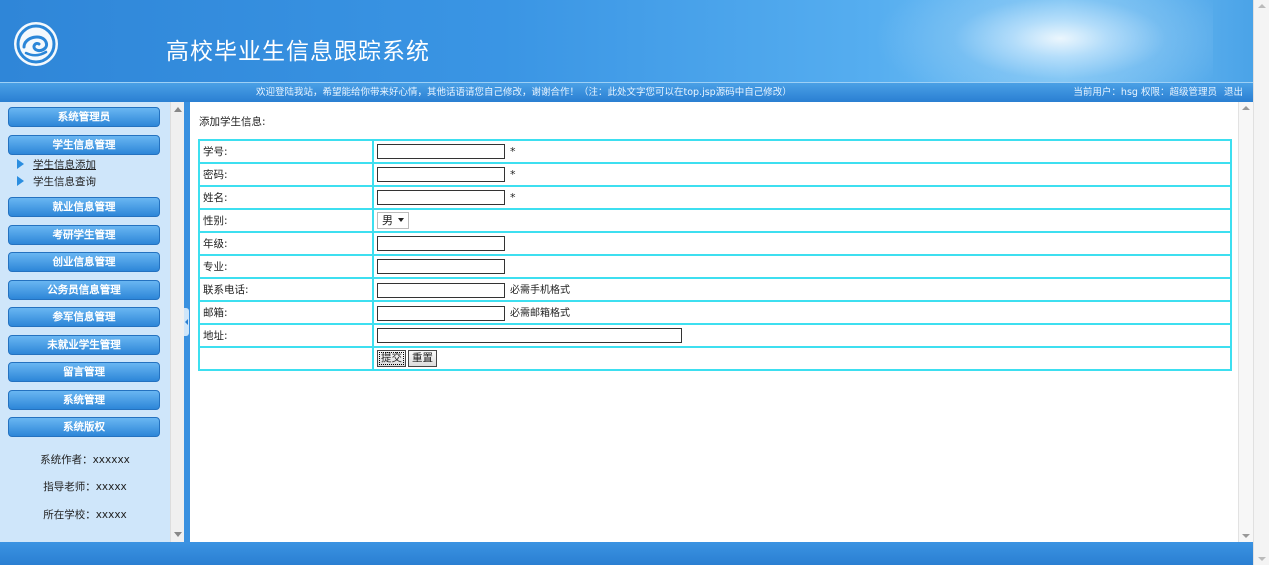 This screenshot has height=565, width=1269. I want to click on menu-military-info: 参军信息管理, so click(84, 317).